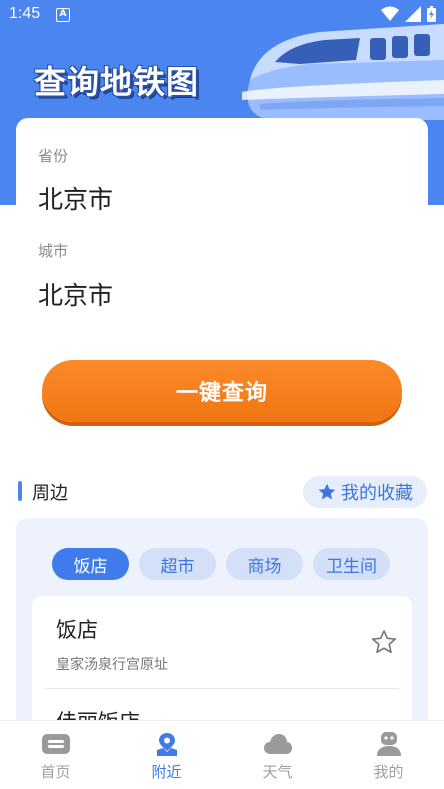 The width and height of the screenshot is (444, 789). Describe the element at coordinates (75, 198) in the screenshot. I see `province-select: 北京市` at that location.